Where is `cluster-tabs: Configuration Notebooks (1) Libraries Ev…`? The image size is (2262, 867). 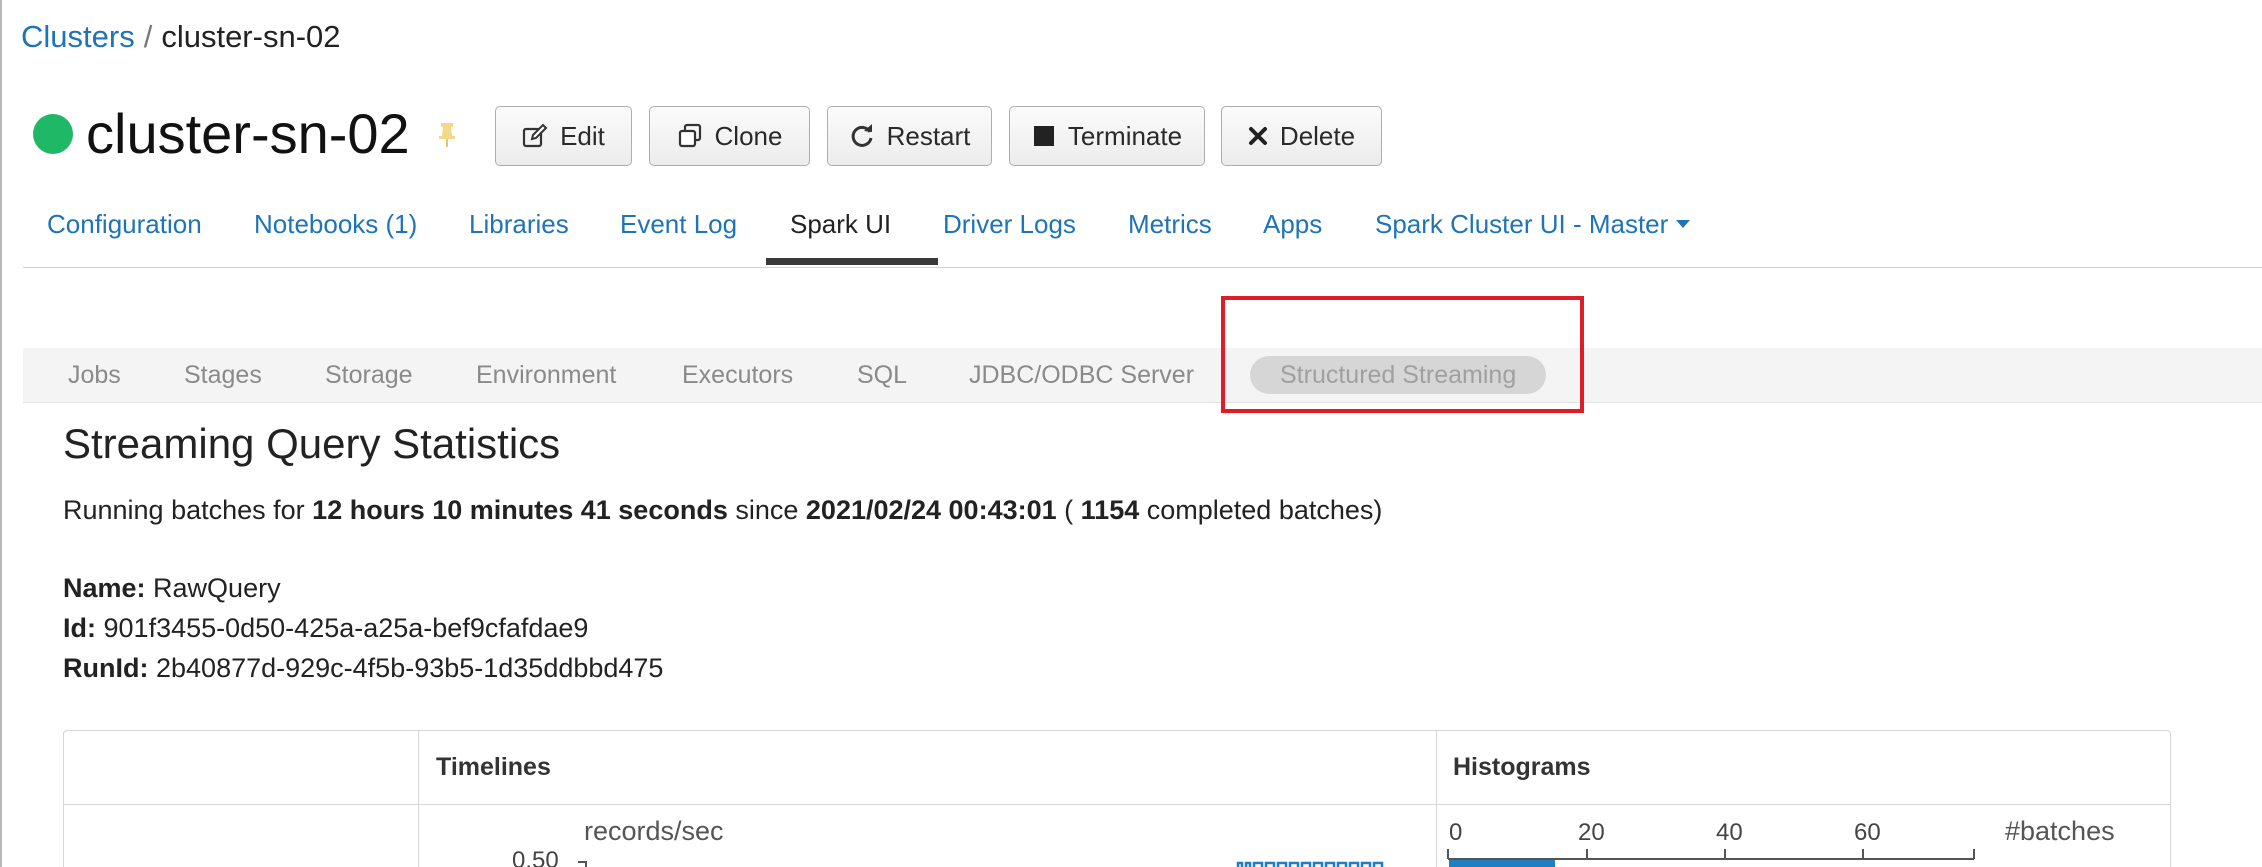 cluster-tabs: Configuration Notebooks (1) Libraries Ev… is located at coordinates (1142, 232).